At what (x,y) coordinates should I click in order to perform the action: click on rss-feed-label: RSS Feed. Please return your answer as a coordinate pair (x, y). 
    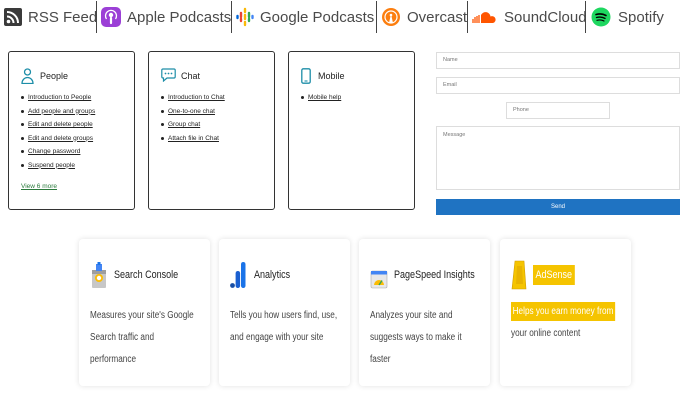
    Looking at the image, I should click on (63, 17).